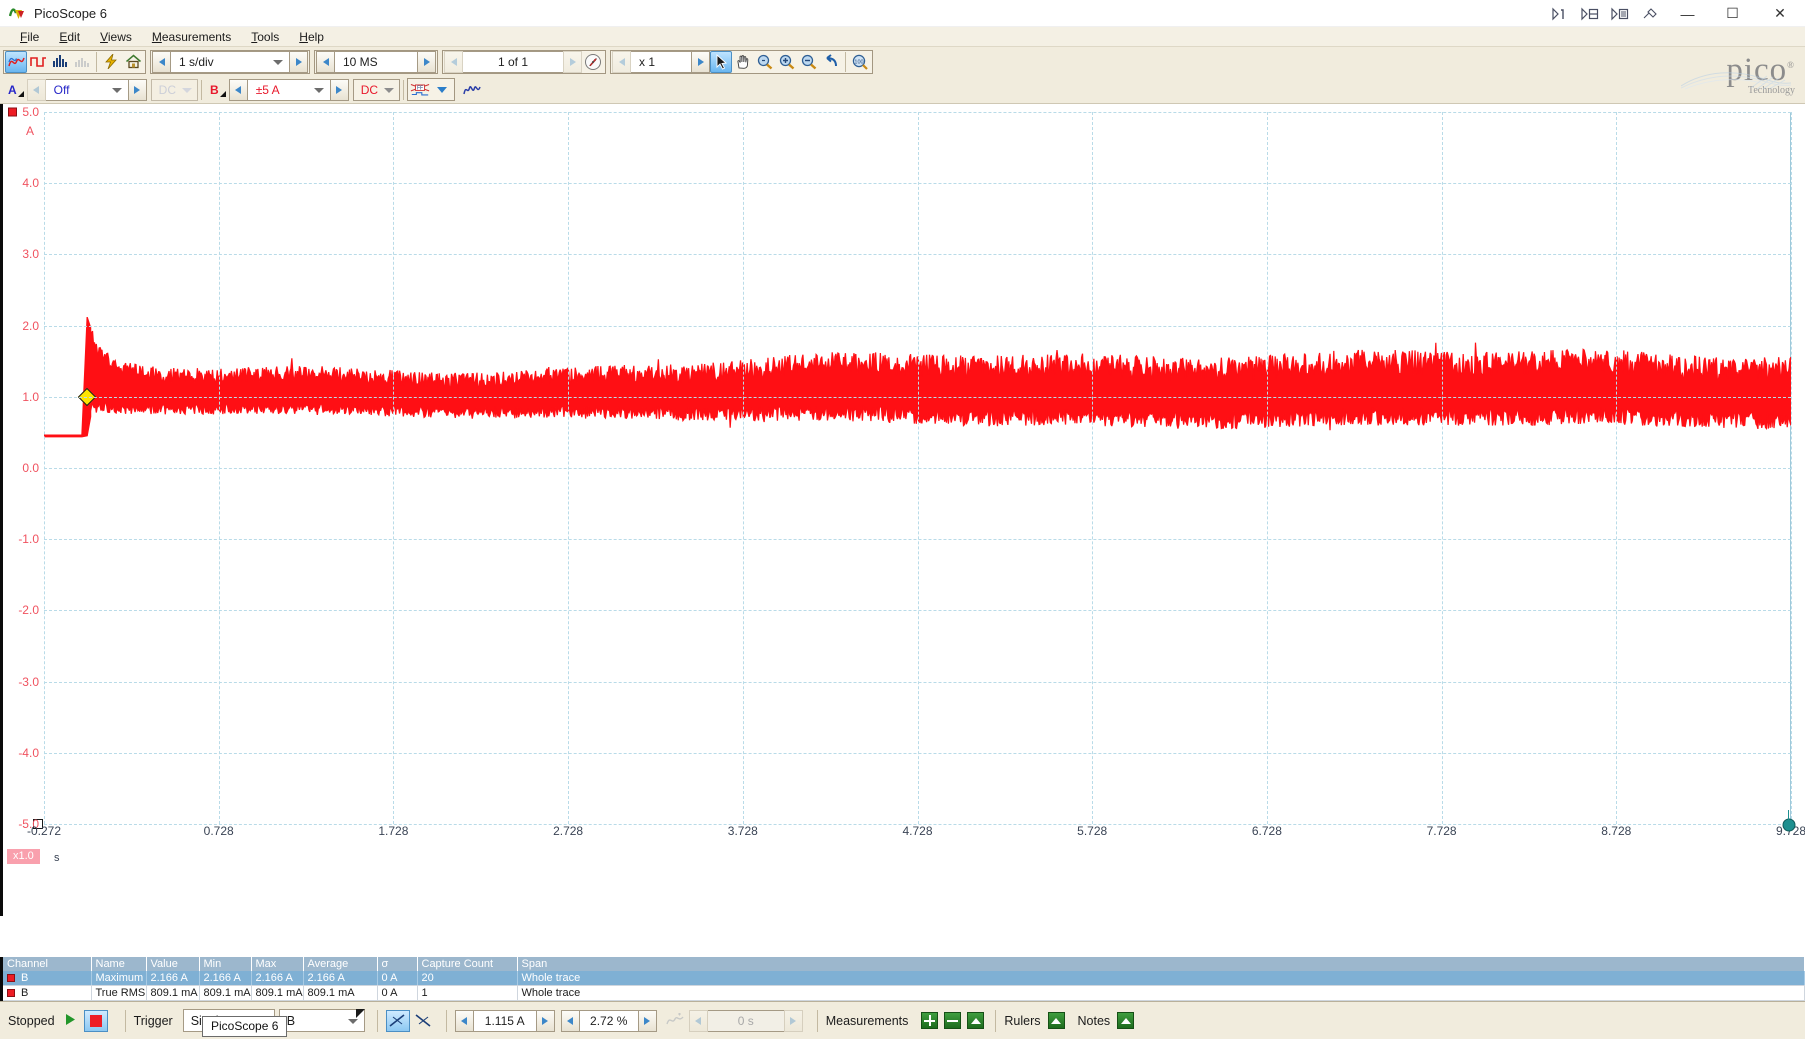 The width and height of the screenshot is (1805, 1039). What do you see at coordinates (424, 1021) in the screenshot?
I see `trigger-falling-edge-icon` at bounding box center [424, 1021].